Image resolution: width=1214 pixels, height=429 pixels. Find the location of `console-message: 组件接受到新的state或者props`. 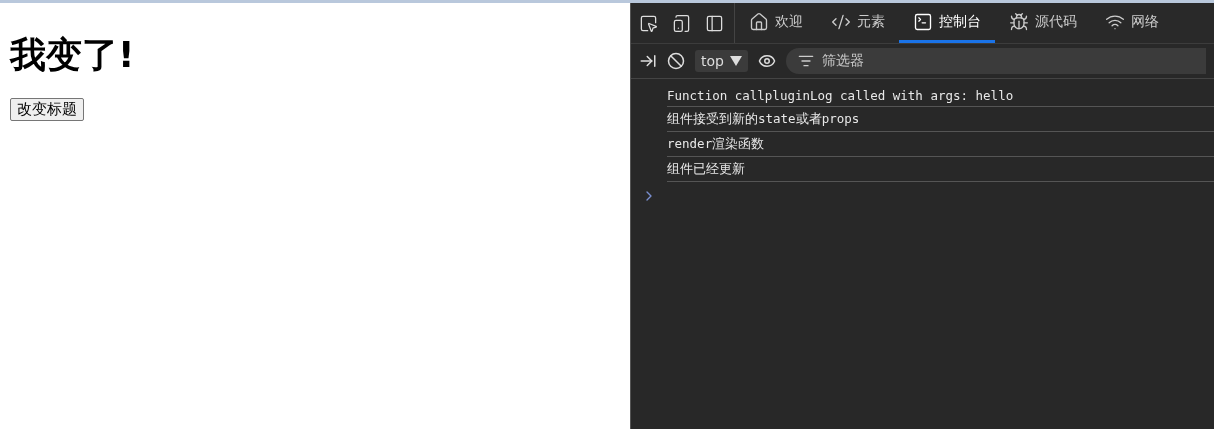

console-message: 组件接受到新的state或者props is located at coordinates (940, 119).